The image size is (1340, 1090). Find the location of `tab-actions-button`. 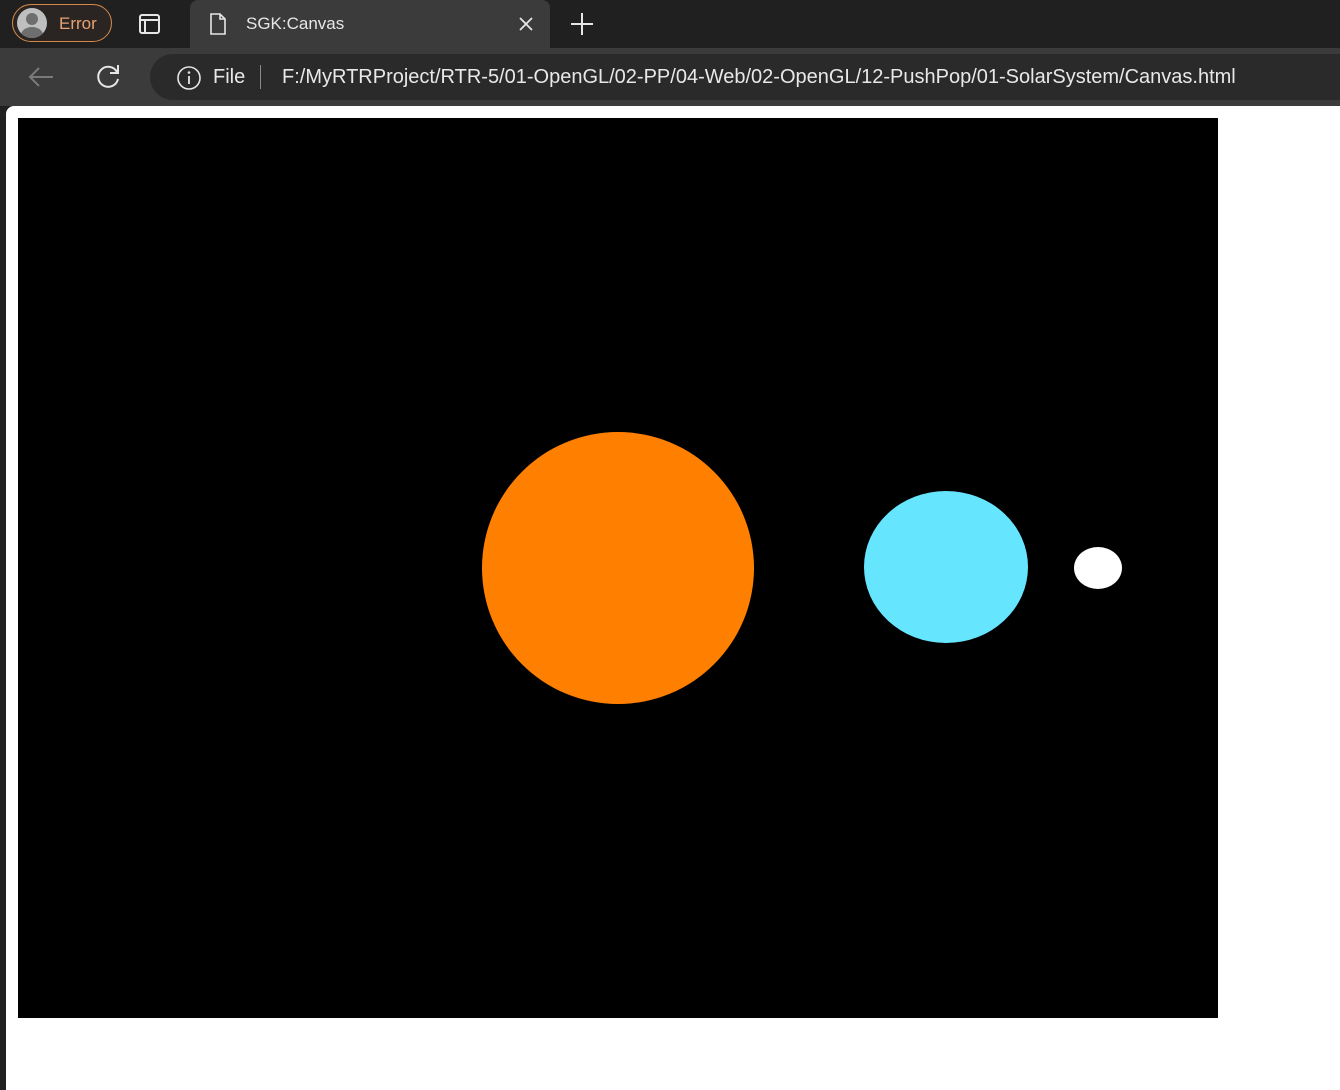

tab-actions-button is located at coordinates (150, 24).